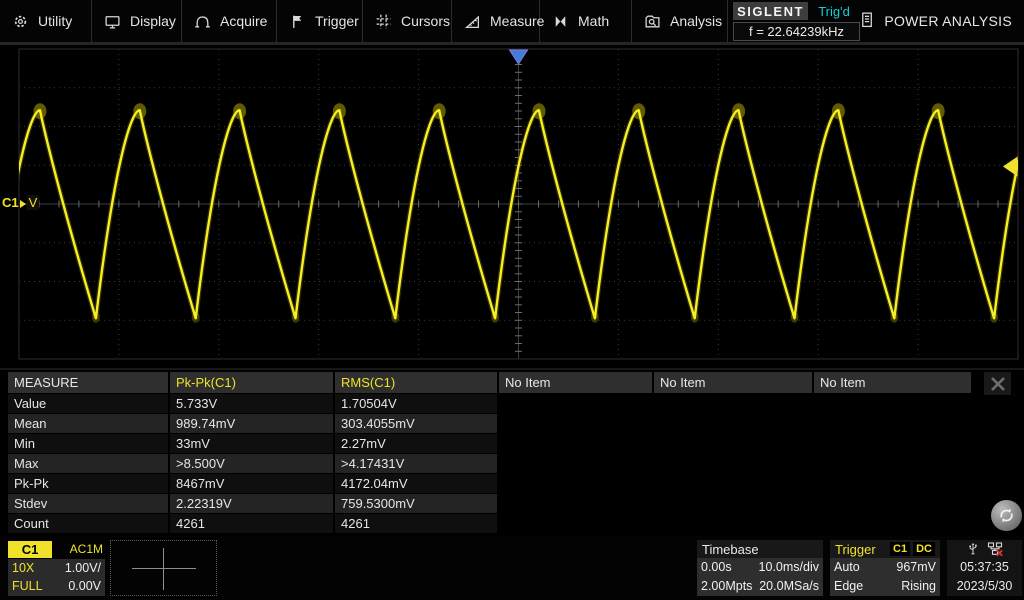  I want to click on timebase-title: Timebase, so click(730, 549).